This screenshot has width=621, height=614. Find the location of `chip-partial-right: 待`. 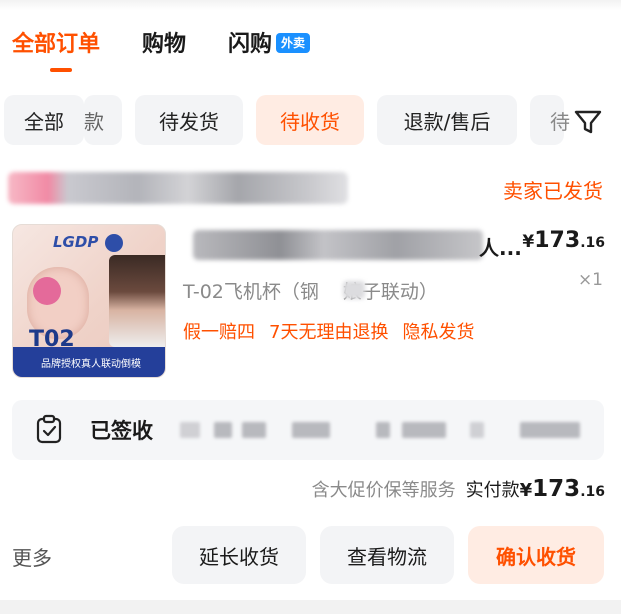

chip-partial-right: 待 is located at coordinates (550, 120).